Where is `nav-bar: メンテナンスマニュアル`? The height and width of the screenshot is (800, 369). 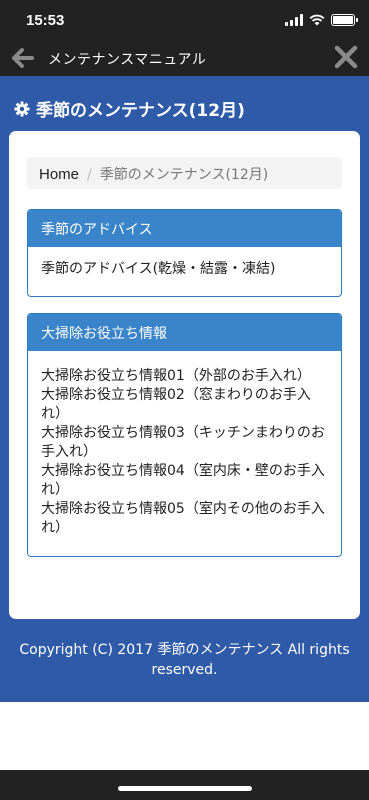 nav-bar: メンテナンスマニュアル is located at coordinates (184, 58).